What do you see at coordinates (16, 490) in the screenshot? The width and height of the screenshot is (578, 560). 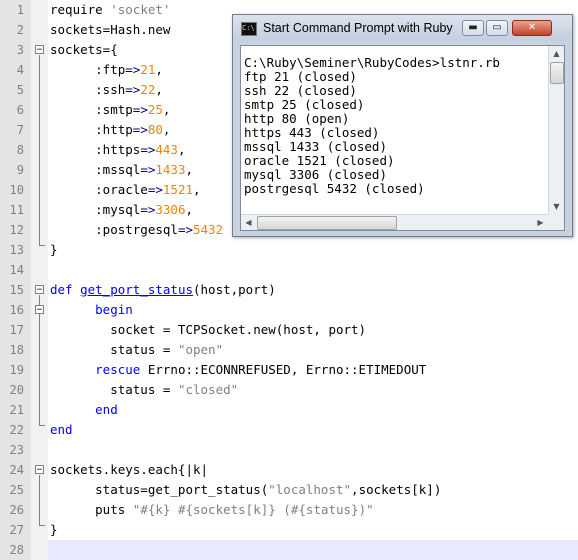 I see `line-number: 25` at bounding box center [16, 490].